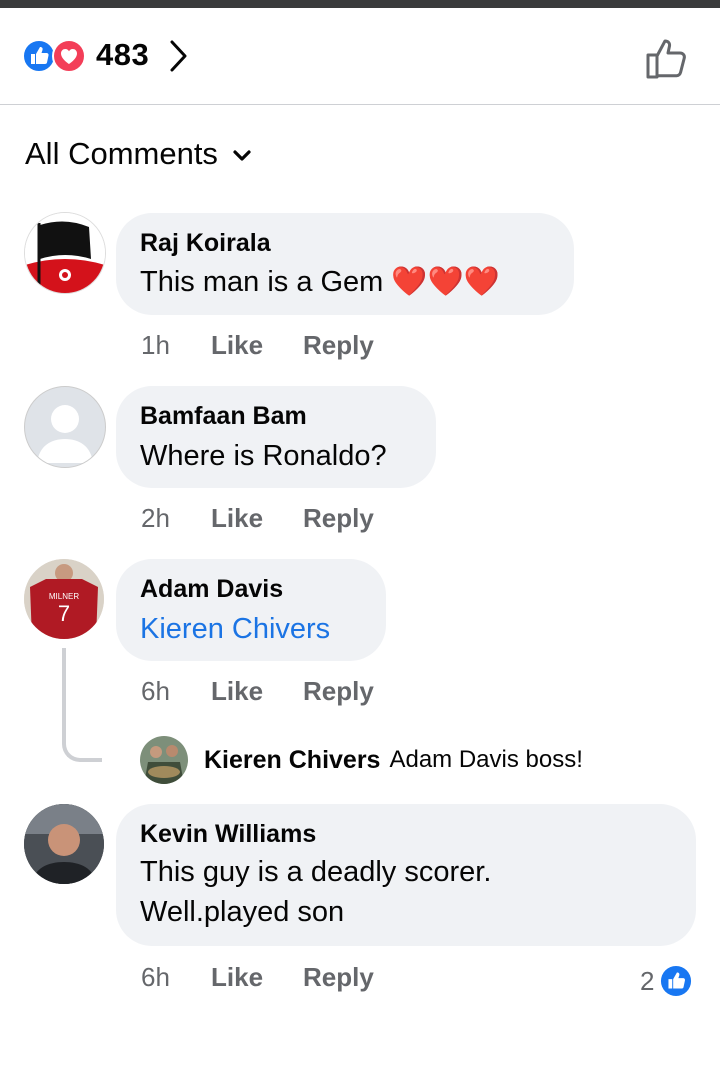  I want to click on comment-actions: 2h Like Reply, so click(257, 518).